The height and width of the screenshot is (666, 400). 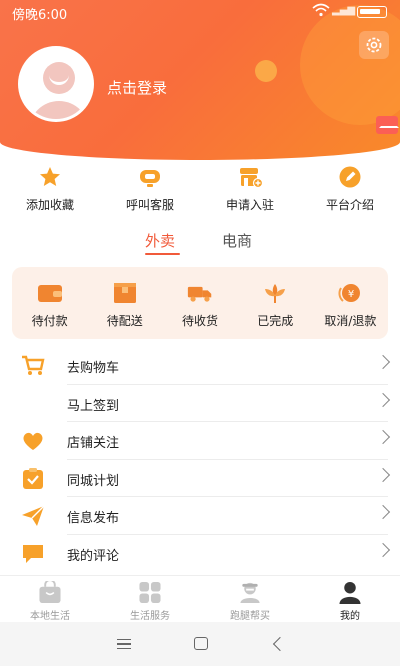 I want to click on order-status-to-receive: 待收货, so click(x=199, y=303).